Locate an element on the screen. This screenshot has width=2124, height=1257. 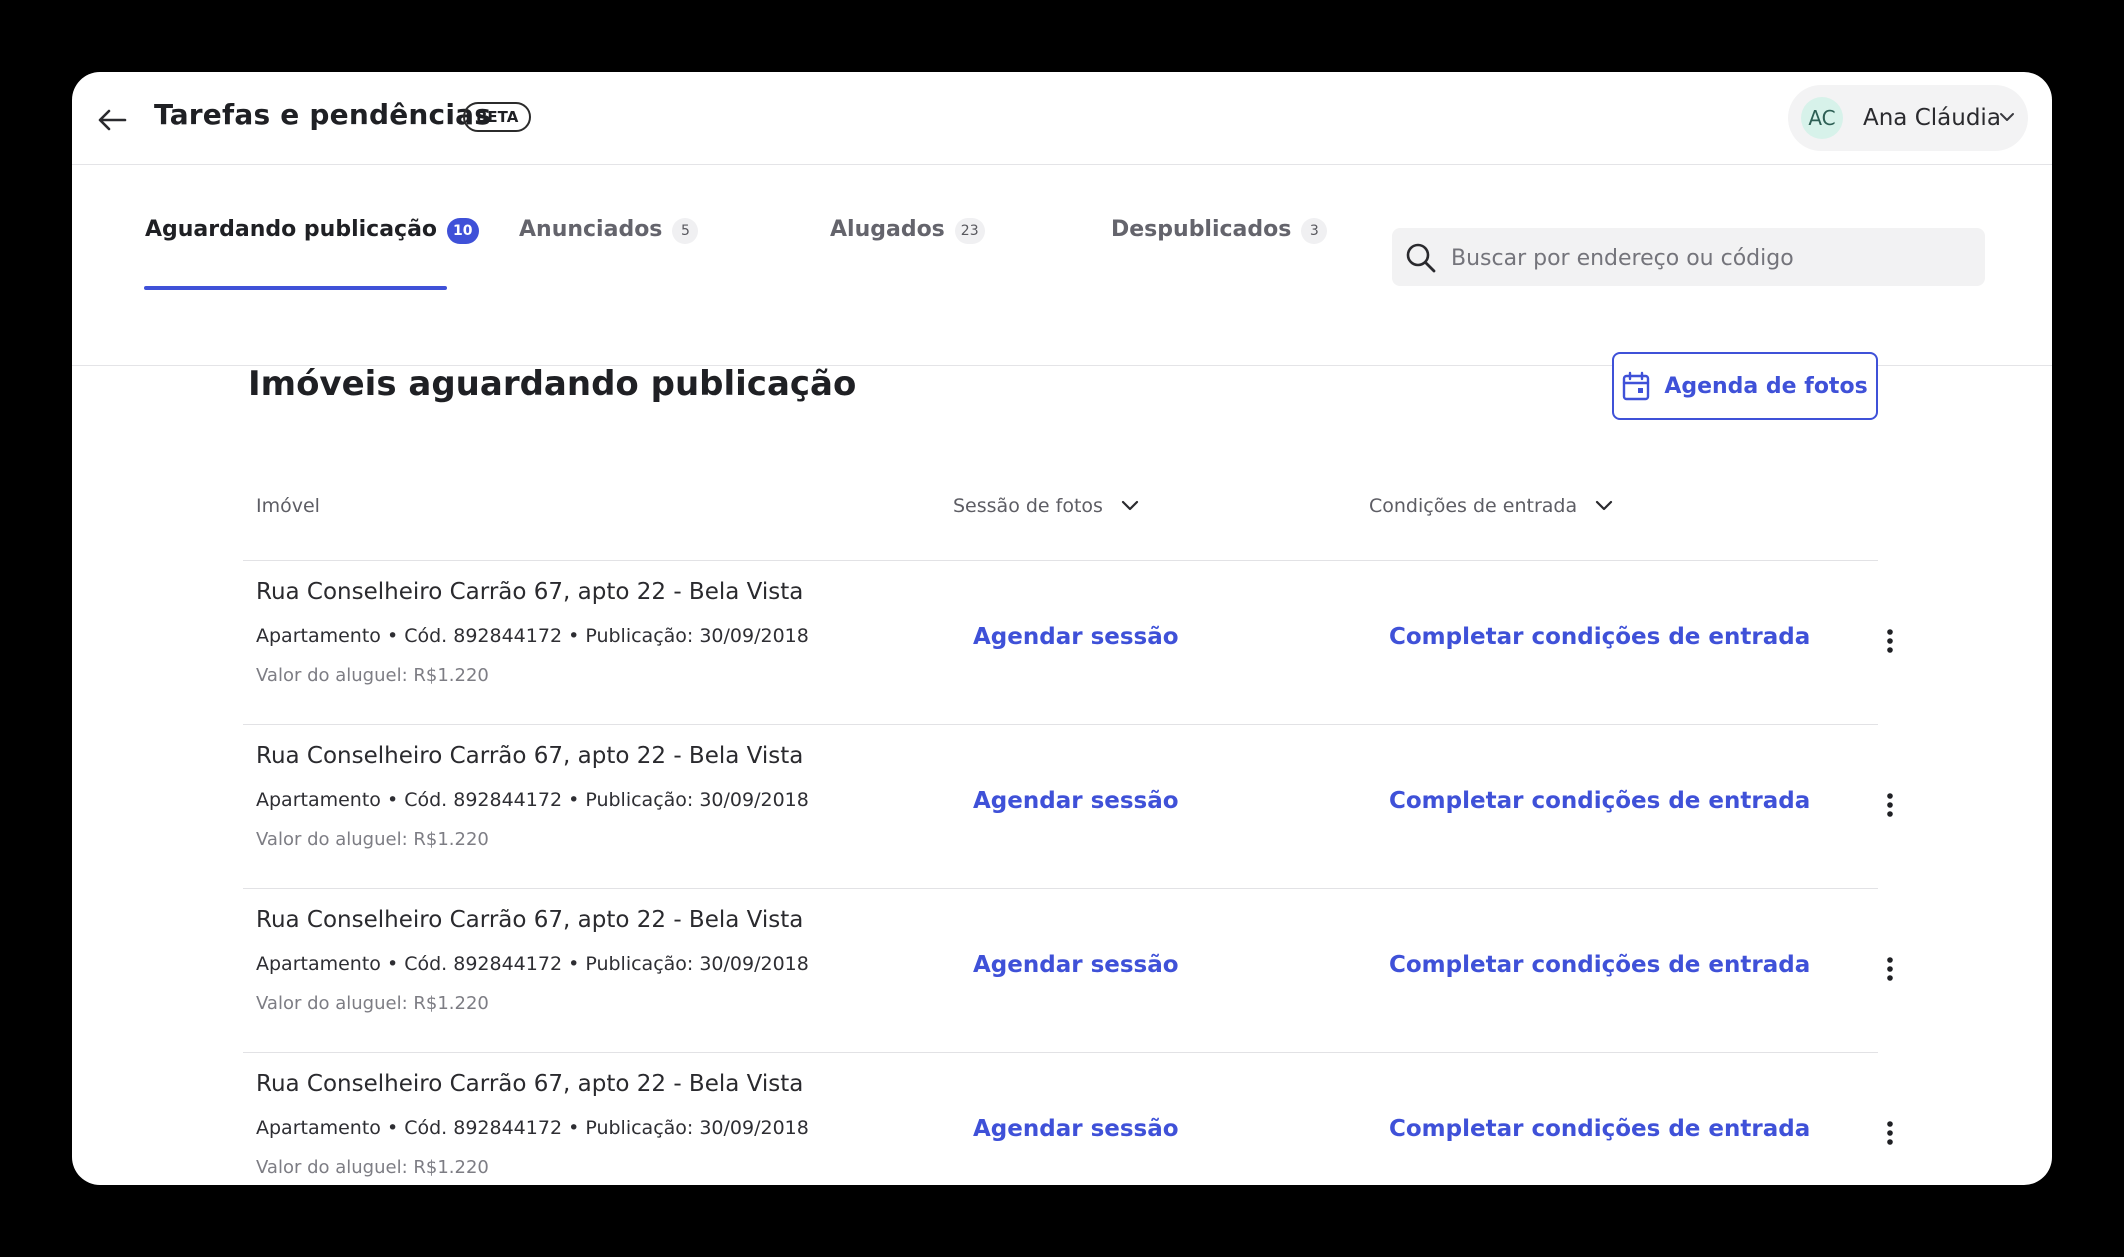
back-arrow-icon is located at coordinates (112, 120).